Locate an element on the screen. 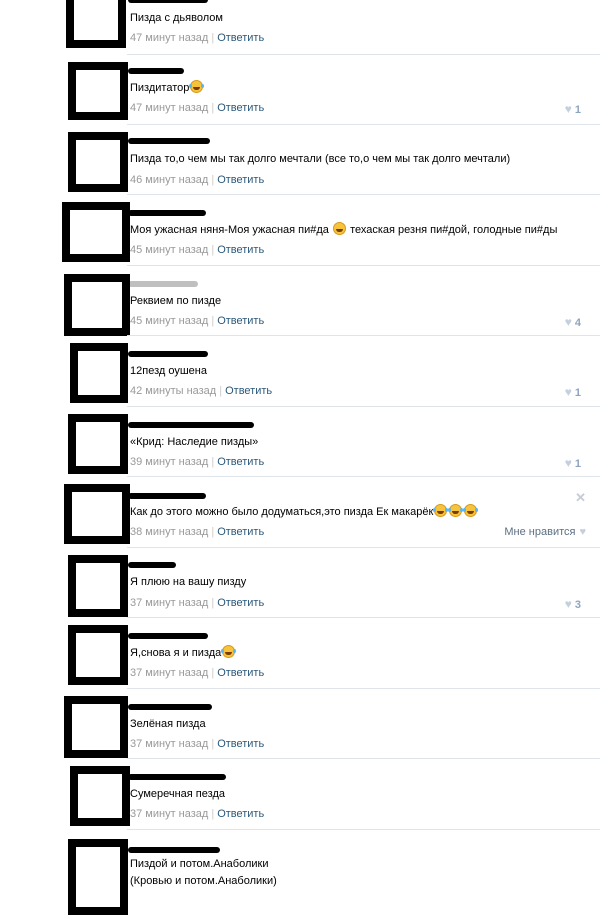 This screenshot has width=600, height=915. comment-meta: 39 минут назад | Ответить is located at coordinates (197, 462).